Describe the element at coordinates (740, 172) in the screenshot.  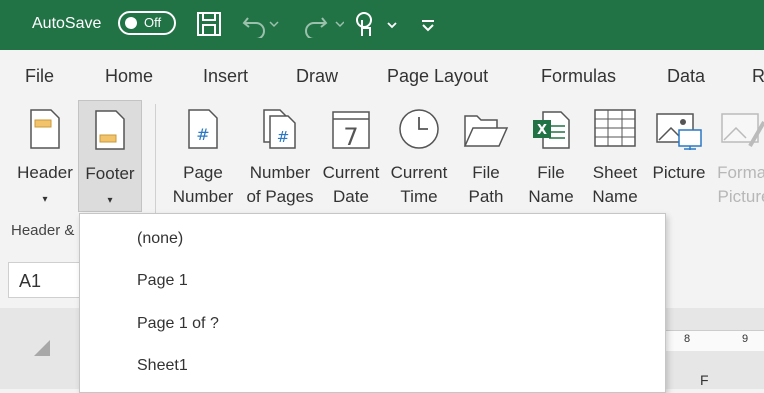
I see `format-picture-label-1: Format` at that location.